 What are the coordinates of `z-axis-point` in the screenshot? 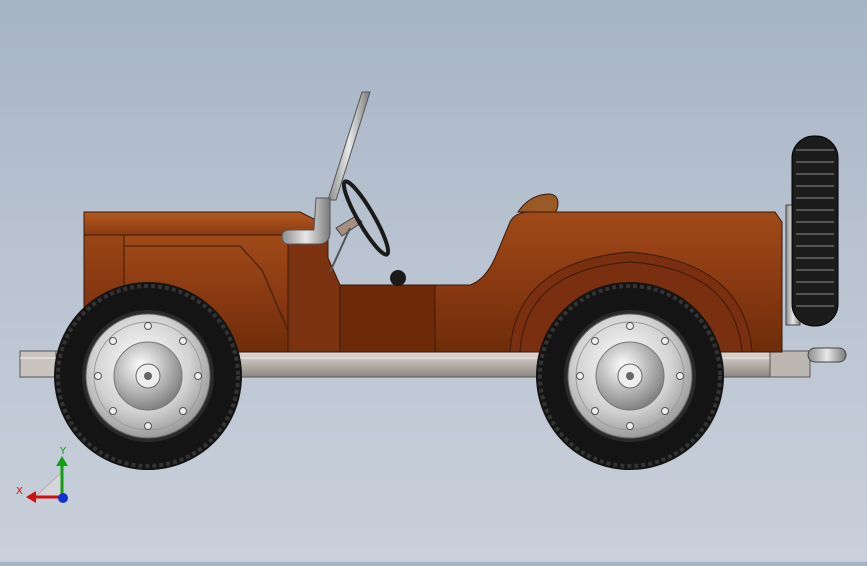 It's located at (63, 498).